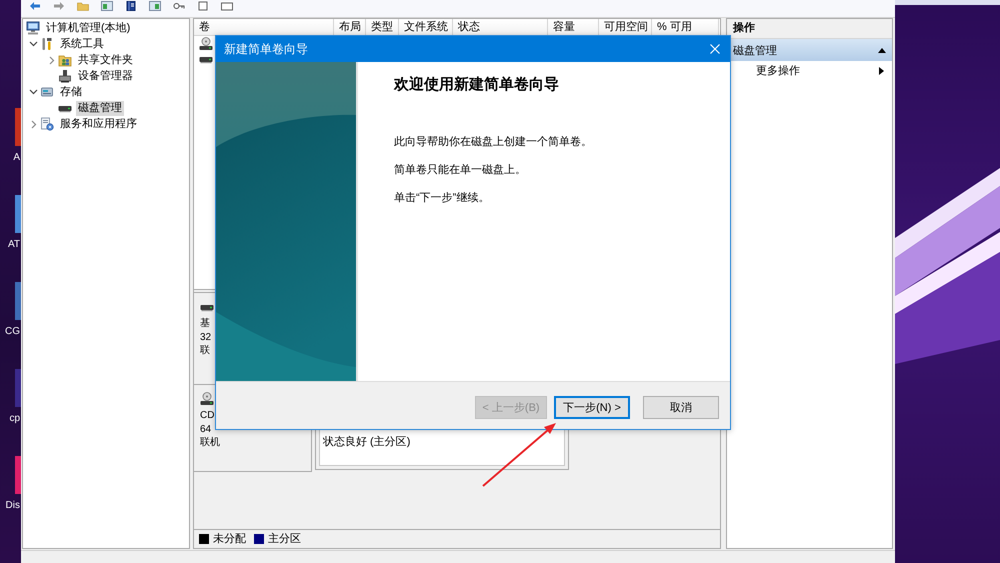  Describe the element at coordinates (14, 245) in the screenshot. I see `desktop-icon-label: AT` at that location.